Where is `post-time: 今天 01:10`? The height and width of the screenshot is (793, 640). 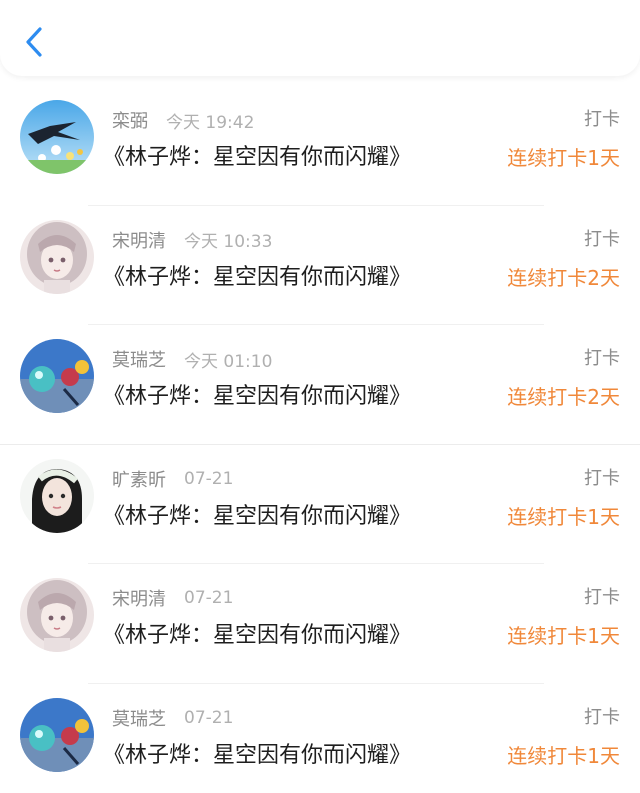
post-time: 今天 01:10 is located at coordinates (228, 361).